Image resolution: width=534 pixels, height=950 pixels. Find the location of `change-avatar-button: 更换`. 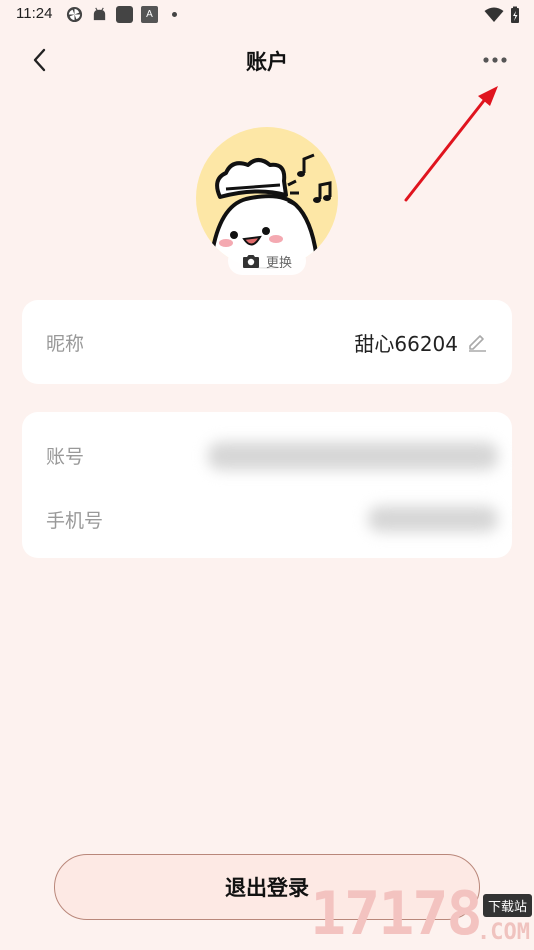

change-avatar-button: 更换 is located at coordinates (267, 261).